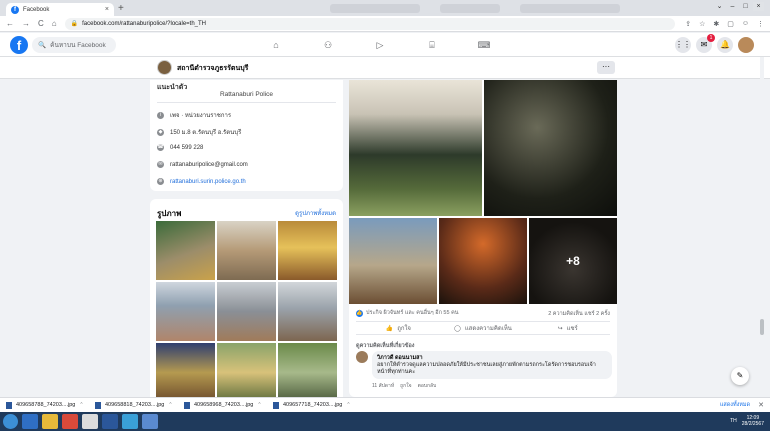 Image resolution: width=770 pixels, height=431 pixels. What do you see at coordinates (761, 405) in the screenshot?
I see `close-downloads-icon: ✕` at bounding box center [761, 405].